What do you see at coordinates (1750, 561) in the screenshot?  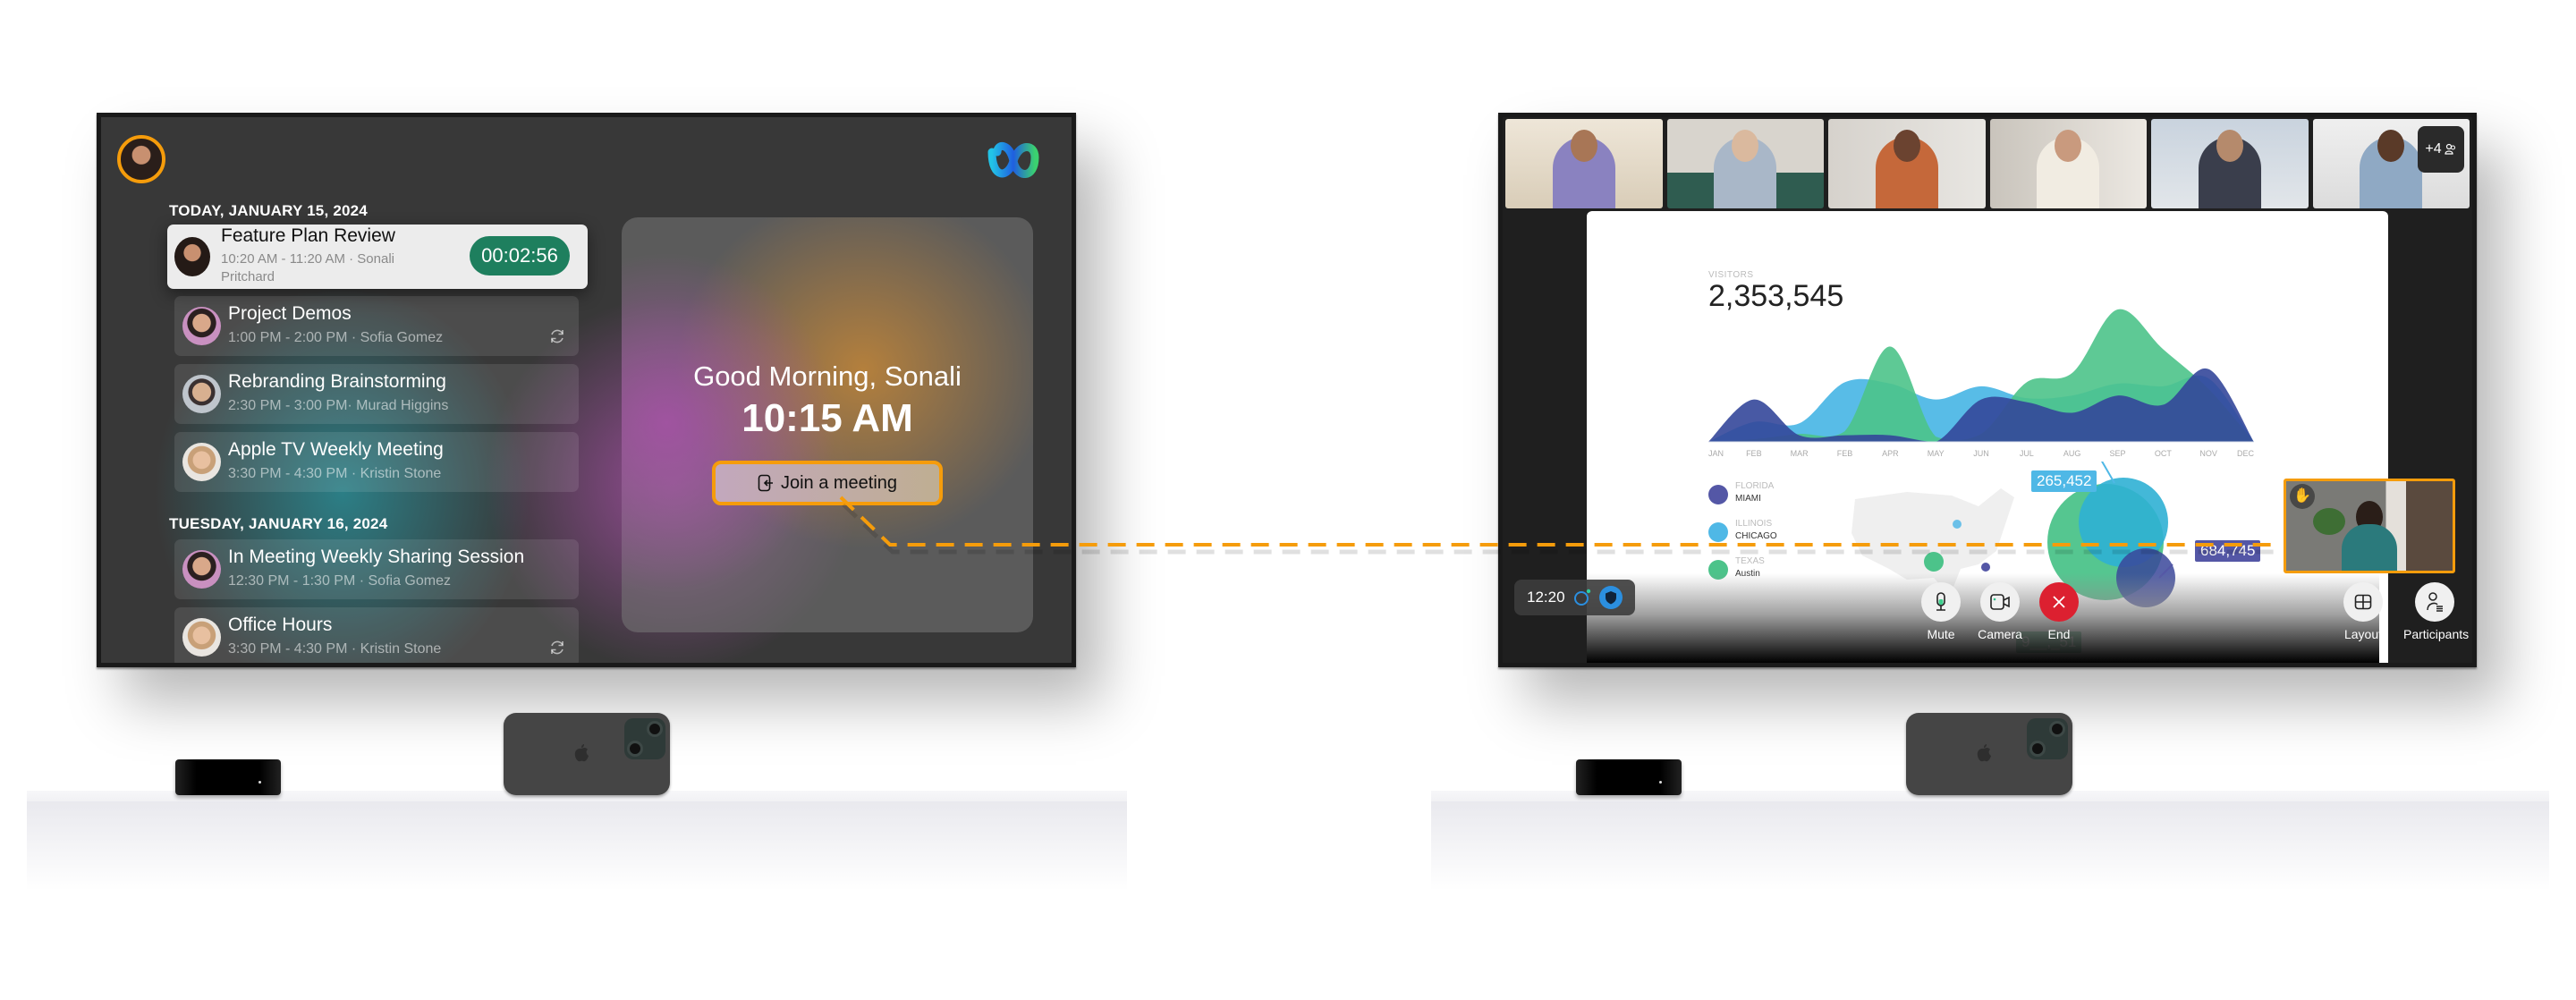 I see `legend-state: TEXAS` at bounding box center [1750, 561].